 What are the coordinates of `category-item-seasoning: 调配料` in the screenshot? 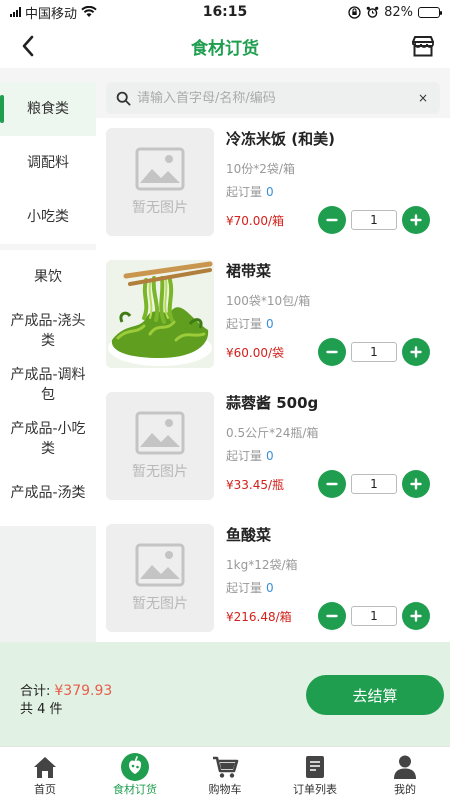 It's located at (48, 163).